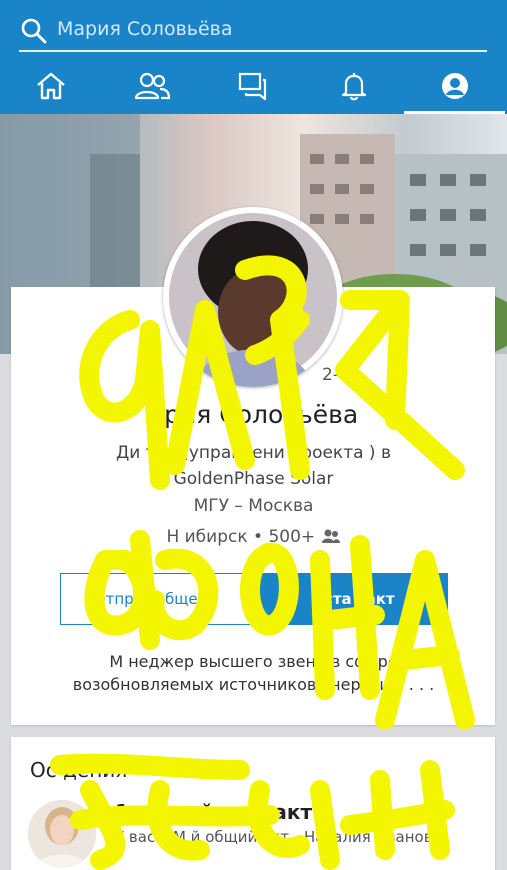 This screenshot has height=870, width=507. What do you see at coordinates (34, 31) in the screenshot?
I see `search-icon` at bounding box center [34, 31].